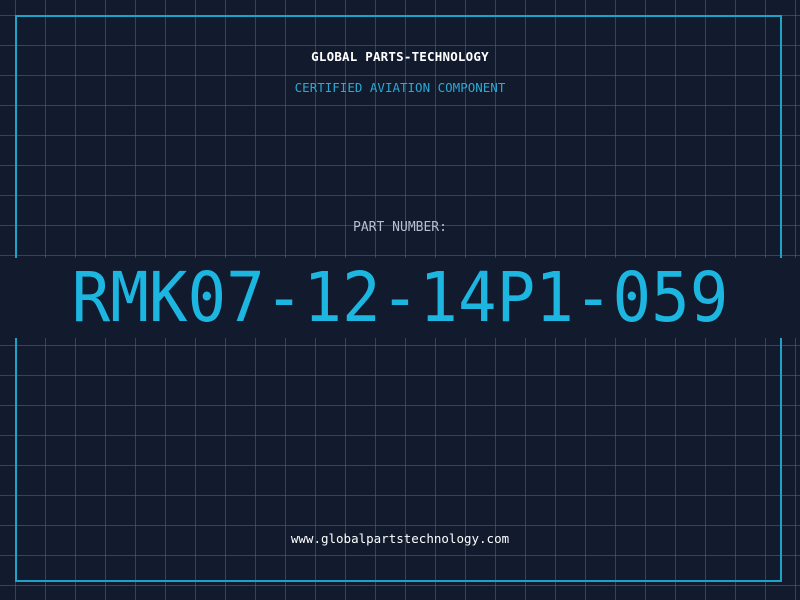 Image resolution: width=800 pixels, height=600 pixels. I want to click on certification-subtitle: CERTIFIED AVIATION COMPONENT, so click(400, 87).